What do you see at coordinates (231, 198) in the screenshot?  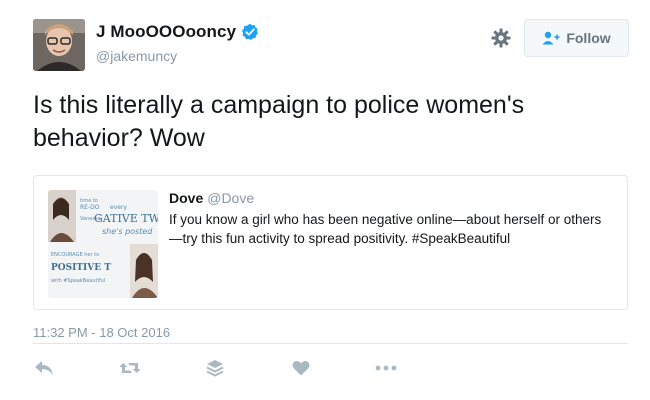 I see `quoted-author-handle: @Dove` at bounding box center [231, 198].